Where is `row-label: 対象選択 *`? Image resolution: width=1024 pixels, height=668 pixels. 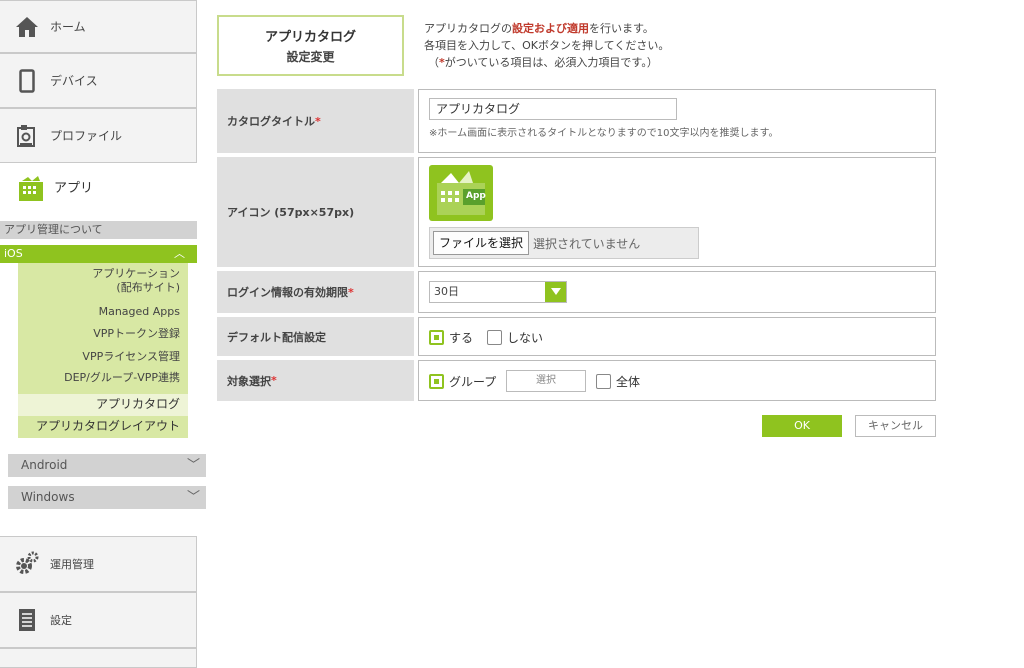 row-label: 対象選択 * is located at coordinates (315, 380).